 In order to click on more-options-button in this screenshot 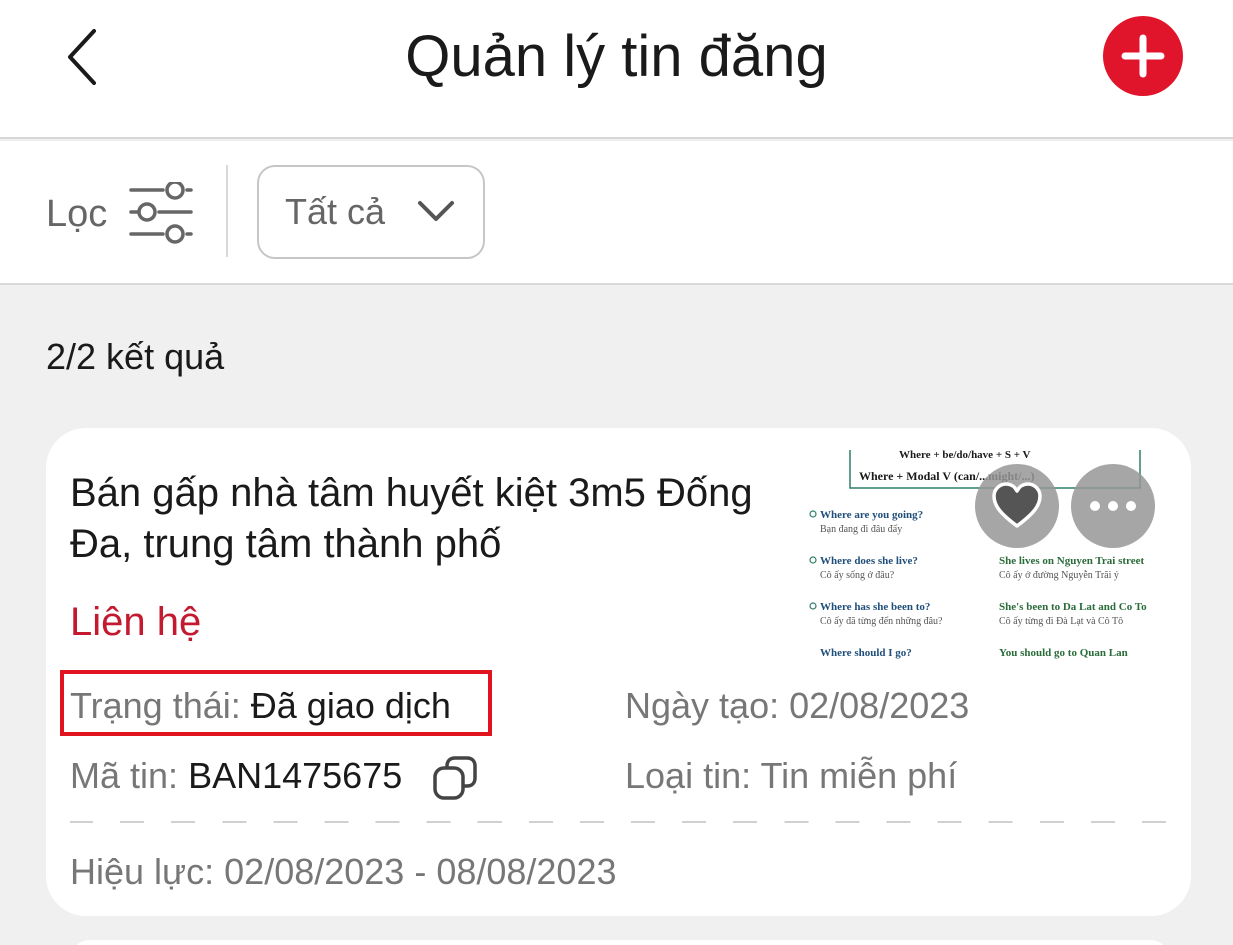, I will do `click(1113, 506)`.